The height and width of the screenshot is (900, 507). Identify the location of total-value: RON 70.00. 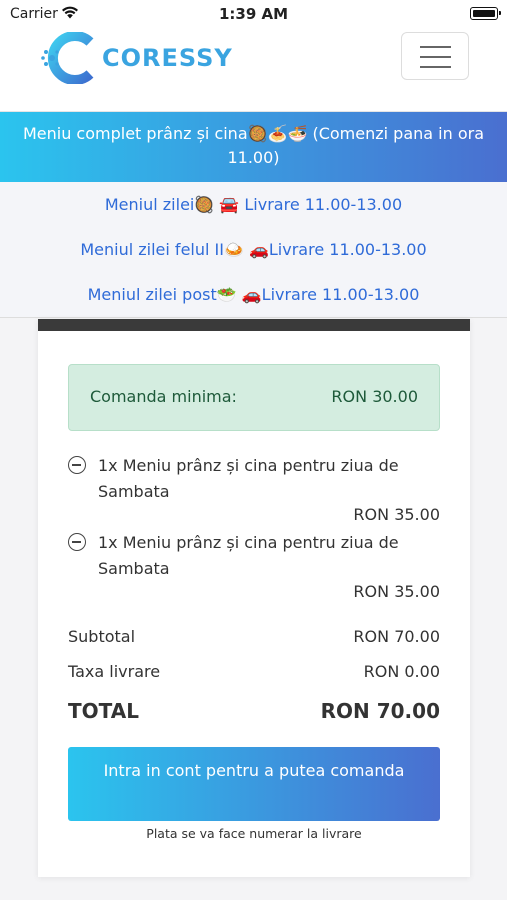
(380, 711).